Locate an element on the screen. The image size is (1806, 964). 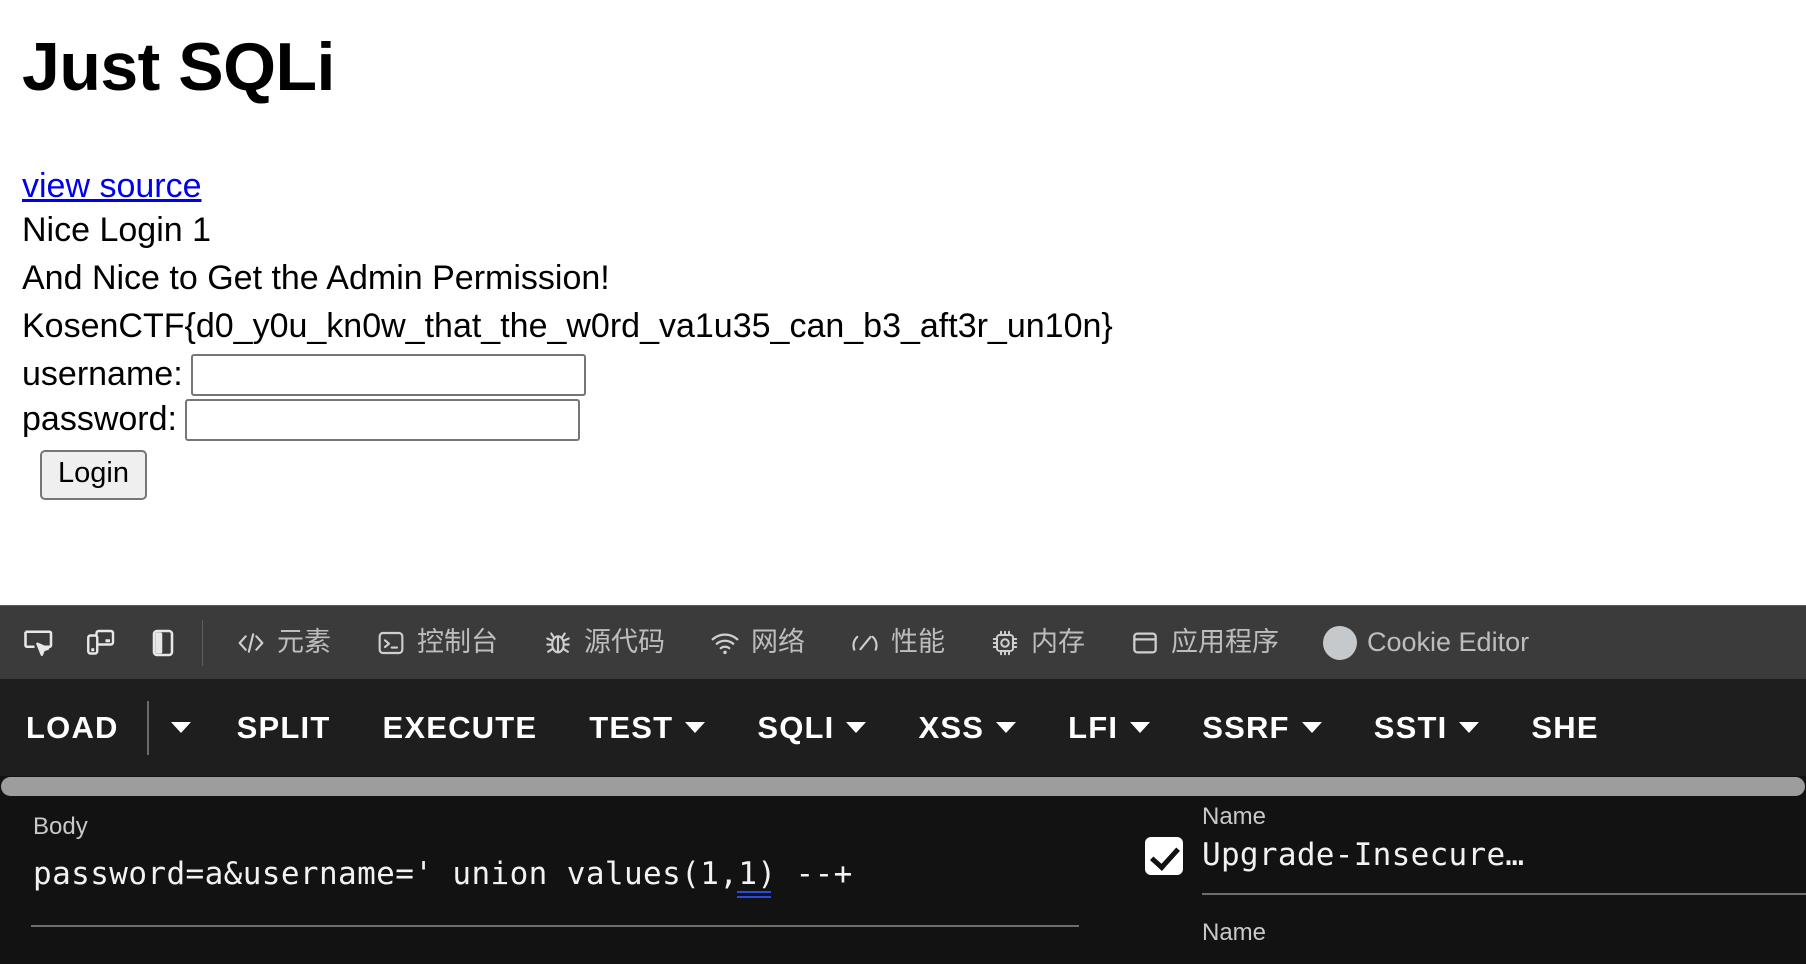
panel-layout-icon is located at coordinates (163, 643).